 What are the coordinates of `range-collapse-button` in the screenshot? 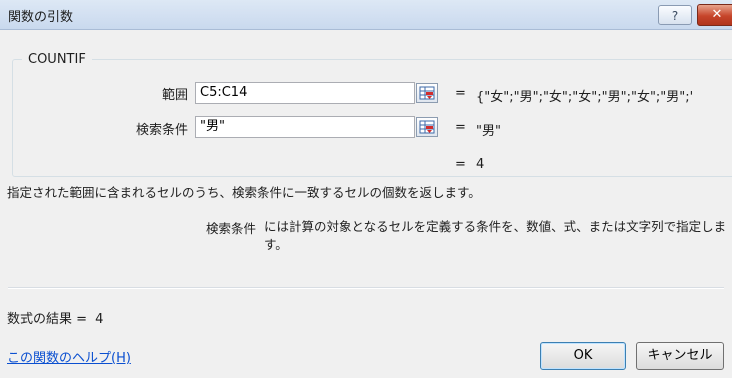 It's located at (427, 93).